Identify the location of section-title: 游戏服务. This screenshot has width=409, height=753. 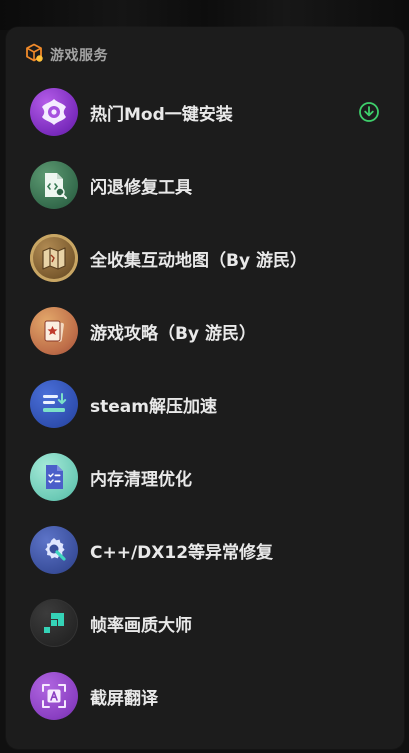
(79, 56).